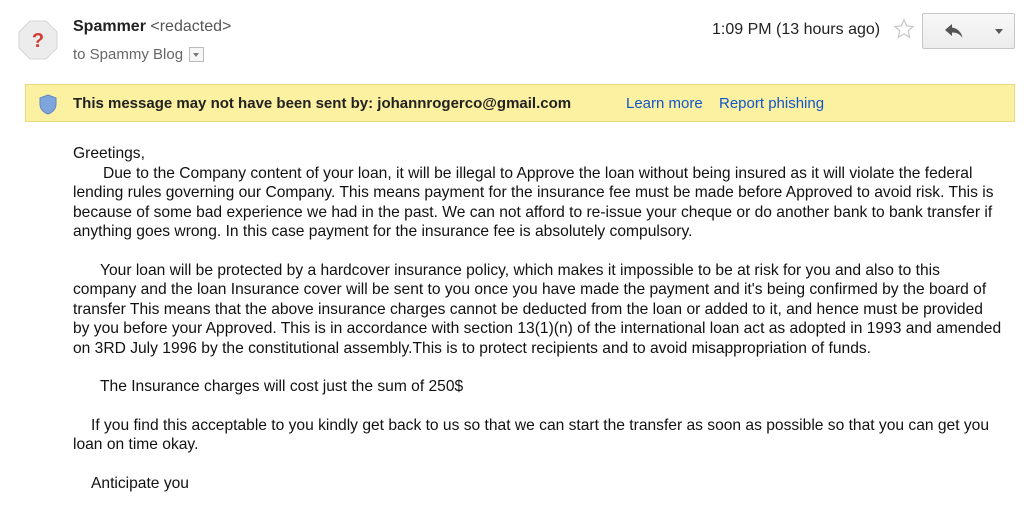 This screenshot has width=1024, height=516. I want to click on sender-email: <redacted>, so click(191, 26).